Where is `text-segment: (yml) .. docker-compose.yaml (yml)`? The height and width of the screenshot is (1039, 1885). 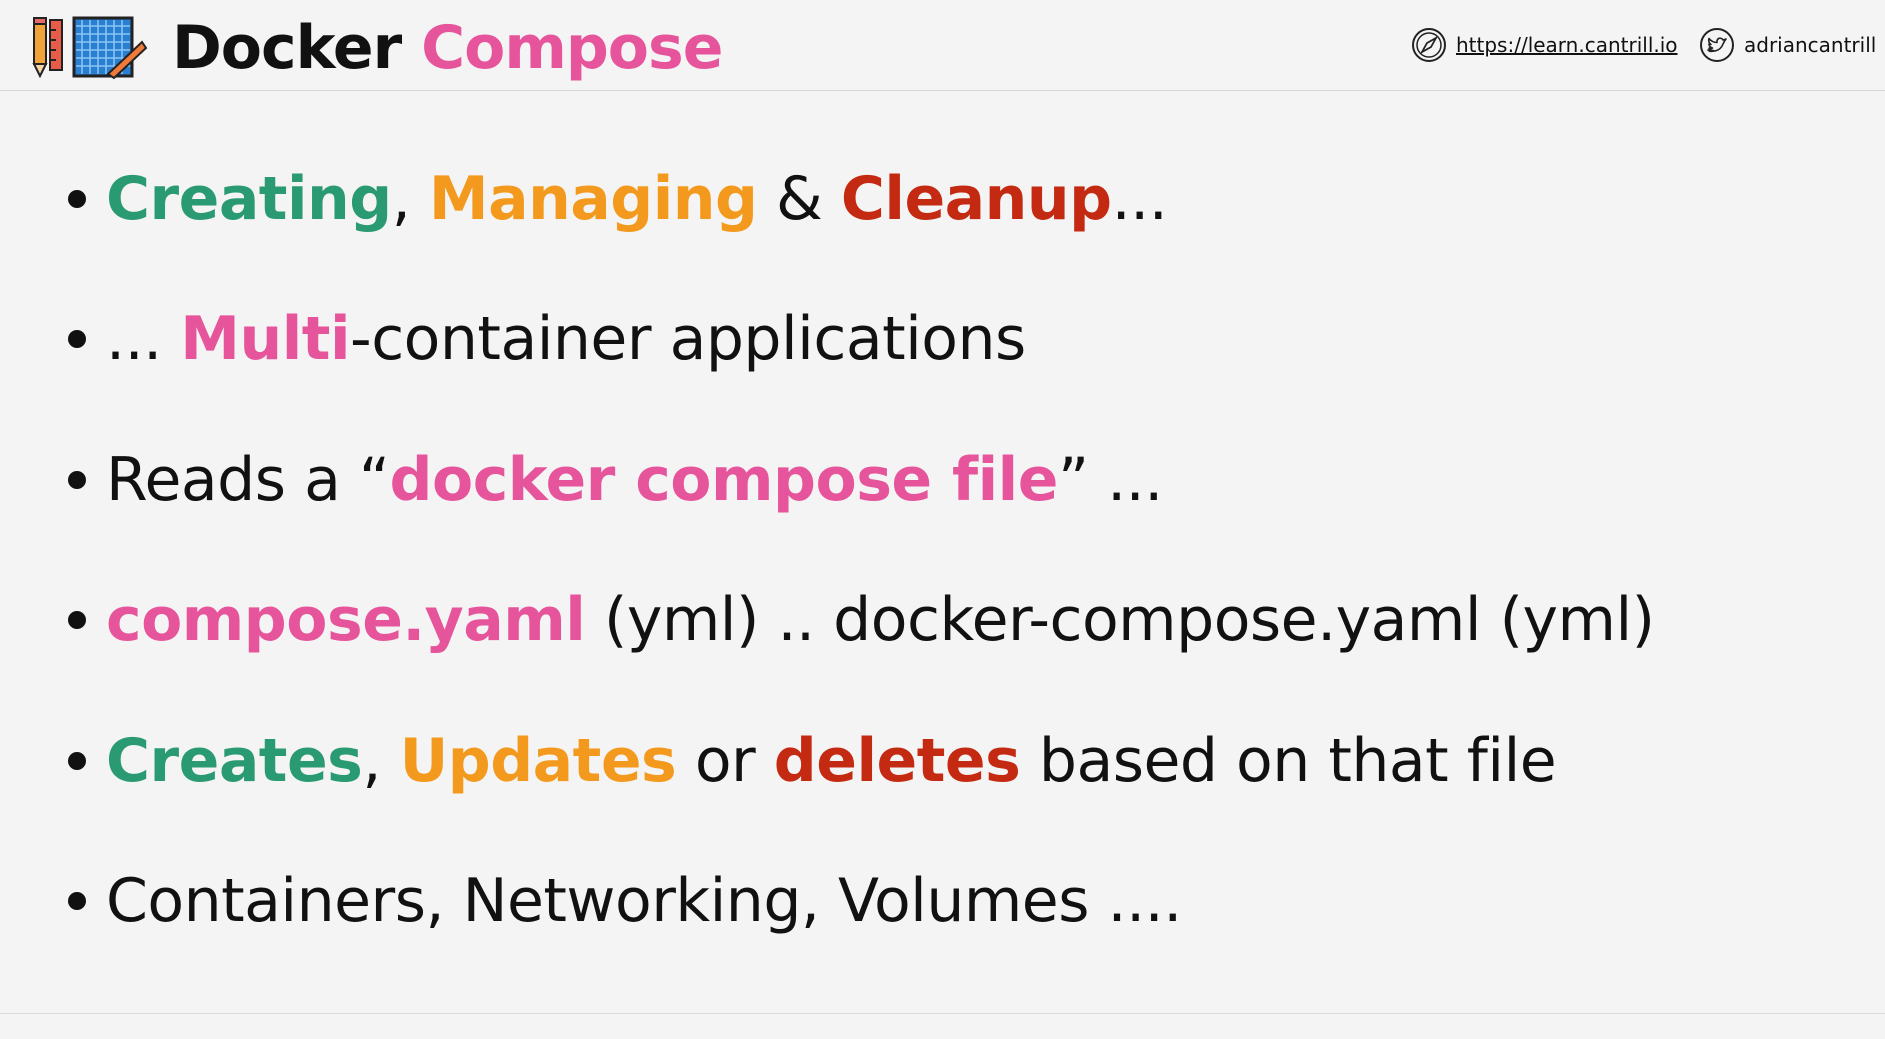 text-segment: (yml) .. docker-compose.yaml (yml) is located at coordinates (1120, 620).